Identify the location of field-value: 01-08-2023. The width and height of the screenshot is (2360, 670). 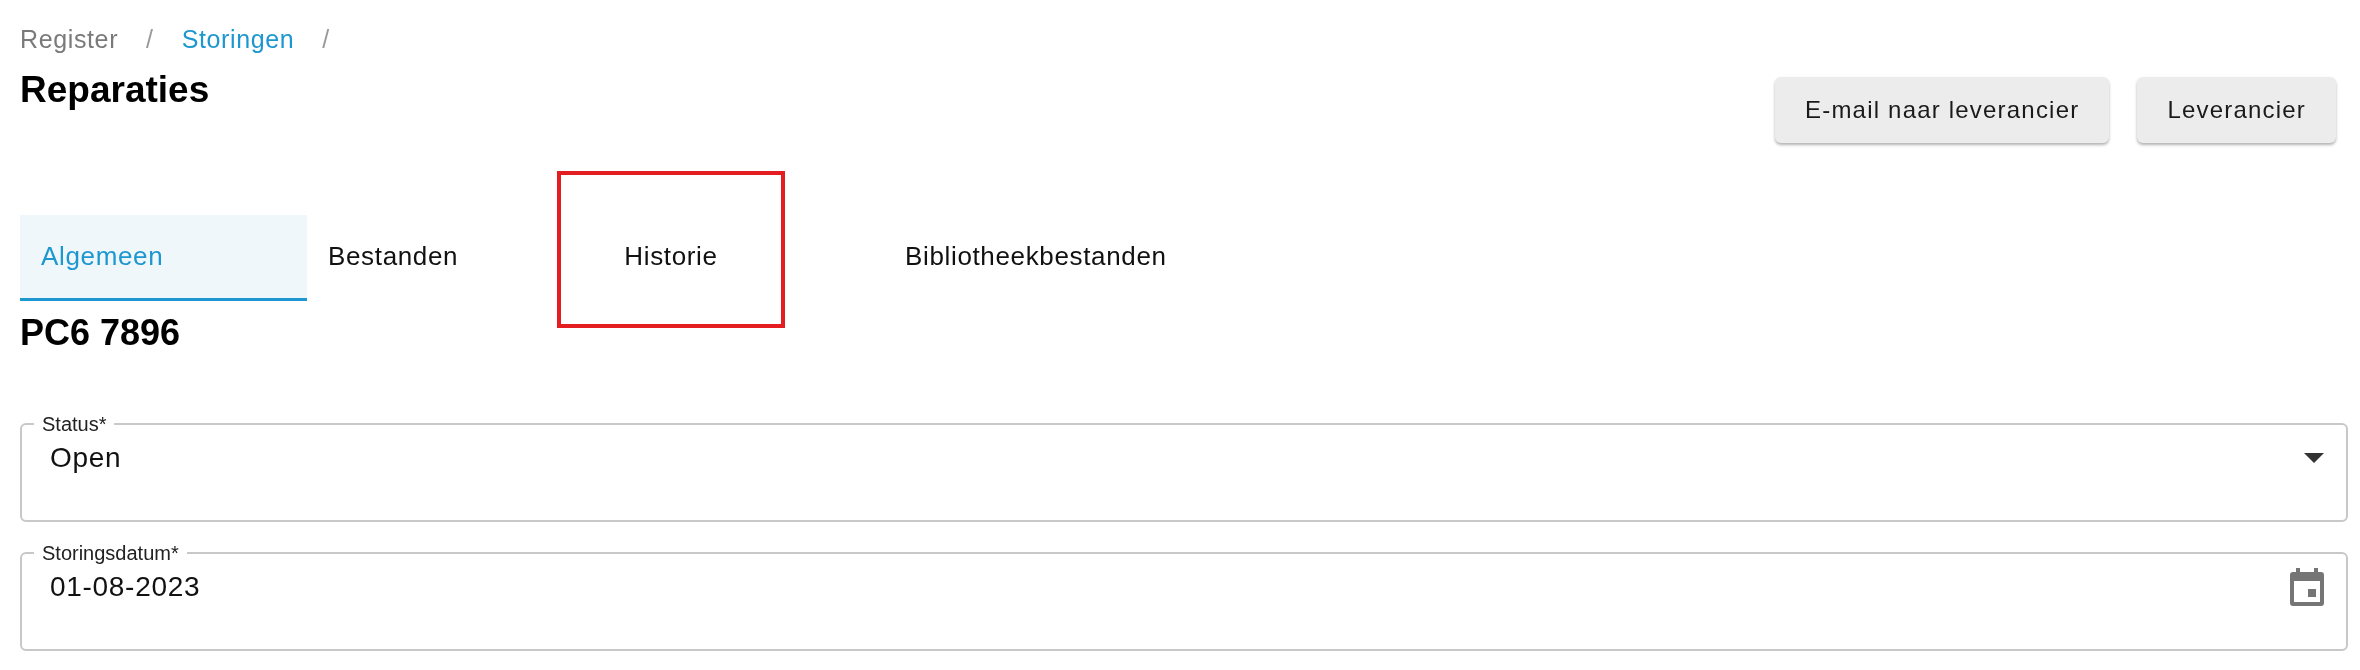
(125, 587).